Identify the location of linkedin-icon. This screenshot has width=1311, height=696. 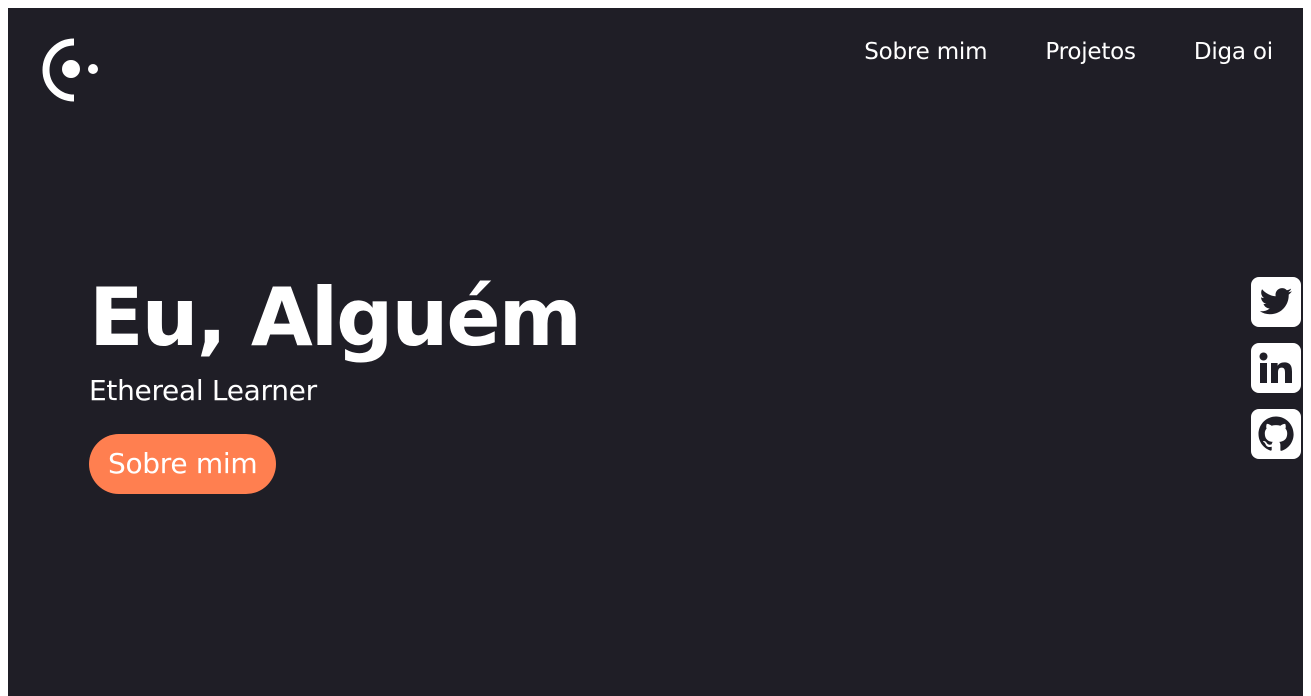
(1276, 368).